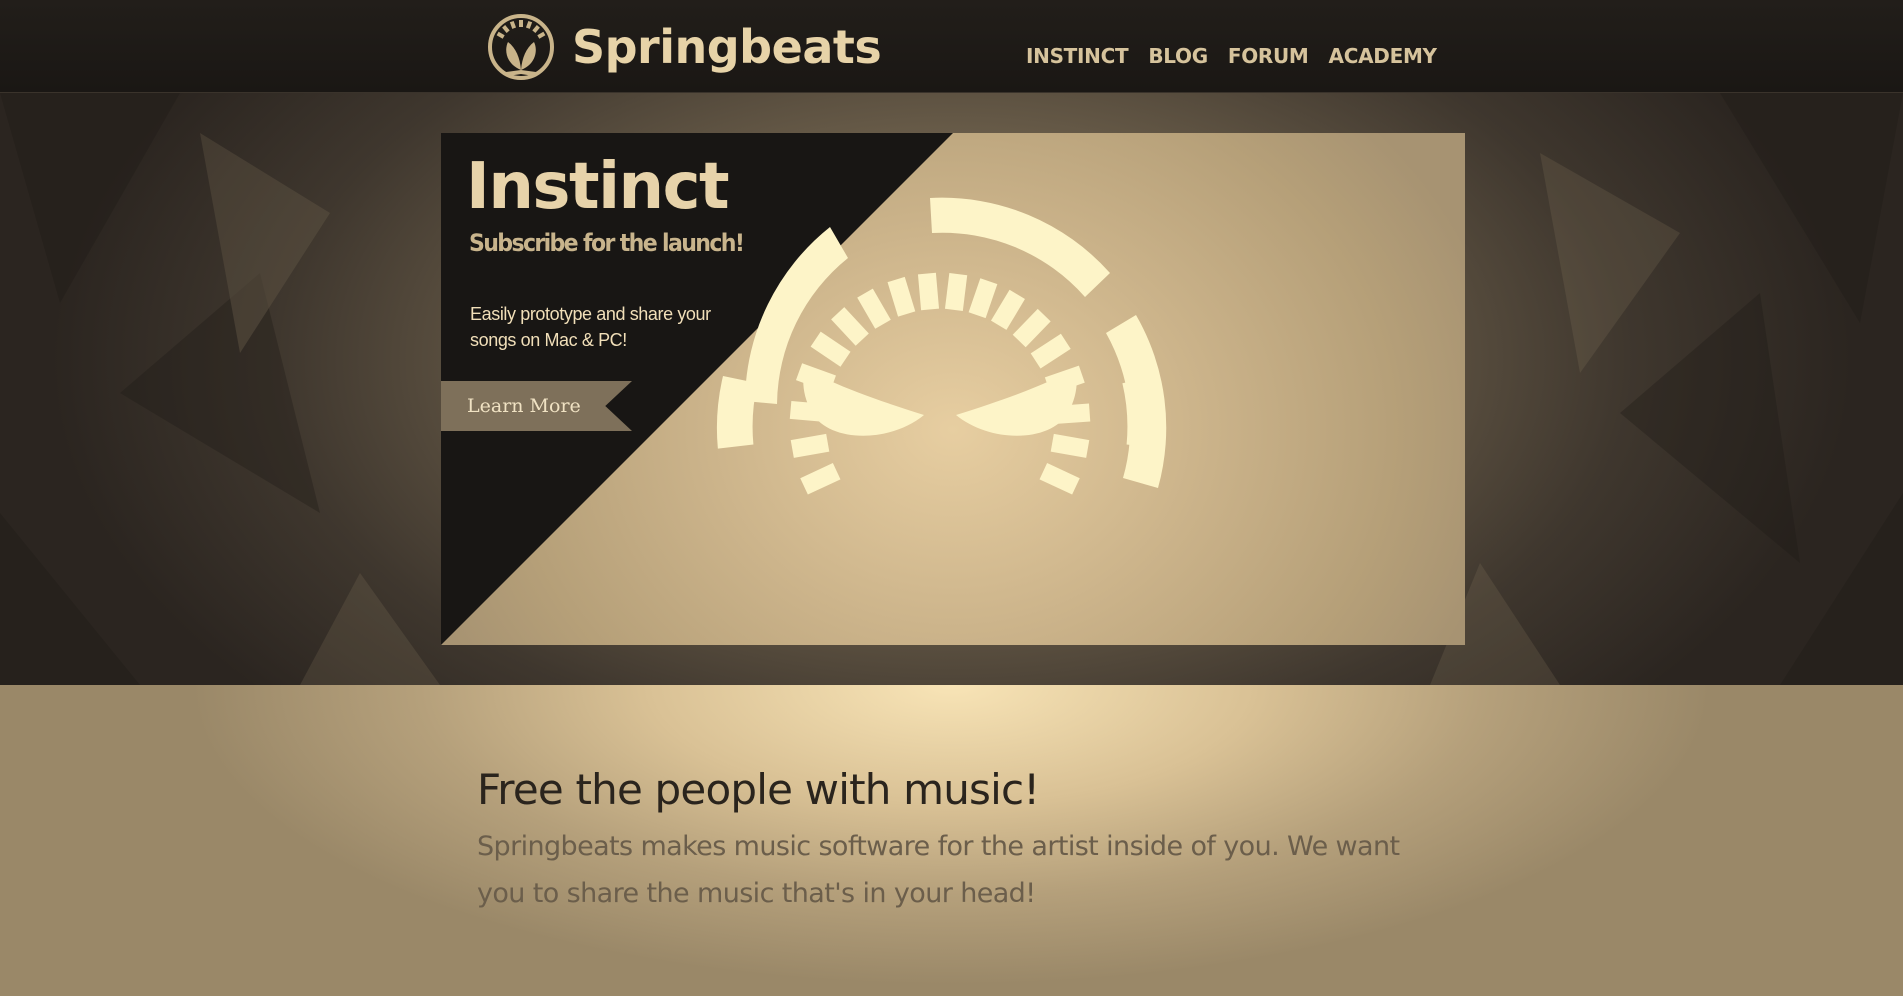 Image resolution: width=1903 pixels, height=996 pixels. Describe the element at coordinates (1178, 56) in the screenshot. I see `nav-item-blog: BLOG` at that location.